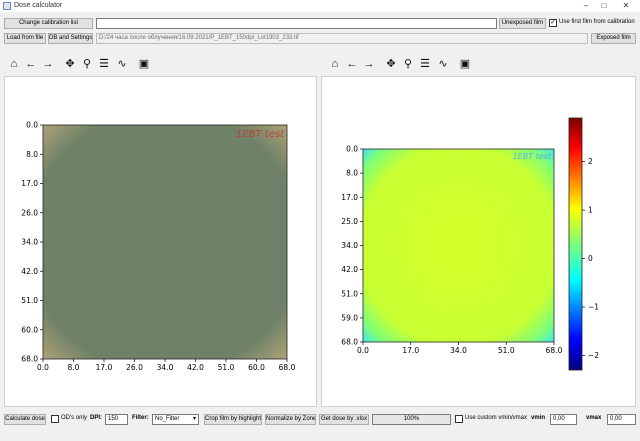  I want to click on change-calibration-button: Change calibration list, so click(48, 23).